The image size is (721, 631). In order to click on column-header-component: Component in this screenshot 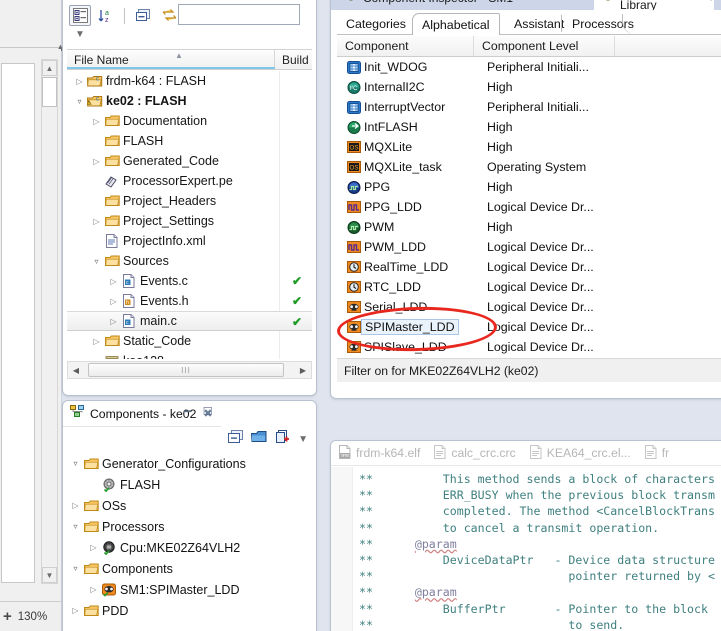, I will do `click(405, 46)`.